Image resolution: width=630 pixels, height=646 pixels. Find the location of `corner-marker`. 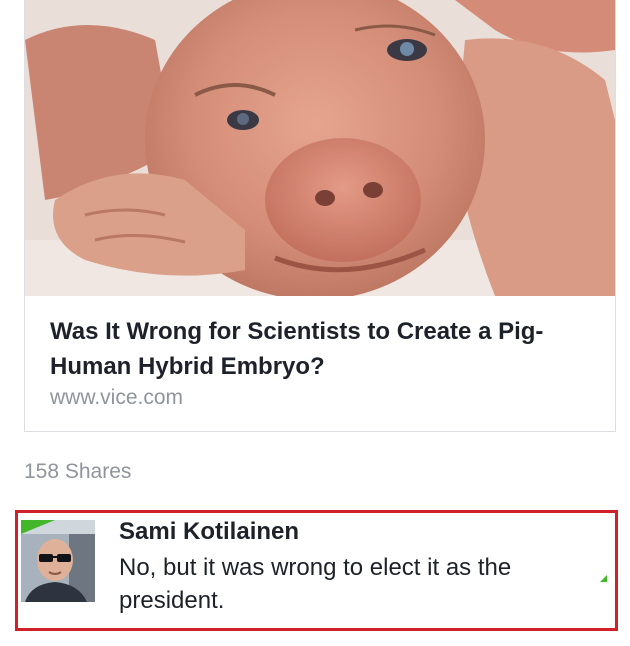

corner-marker is located at coordinates (38, 527).